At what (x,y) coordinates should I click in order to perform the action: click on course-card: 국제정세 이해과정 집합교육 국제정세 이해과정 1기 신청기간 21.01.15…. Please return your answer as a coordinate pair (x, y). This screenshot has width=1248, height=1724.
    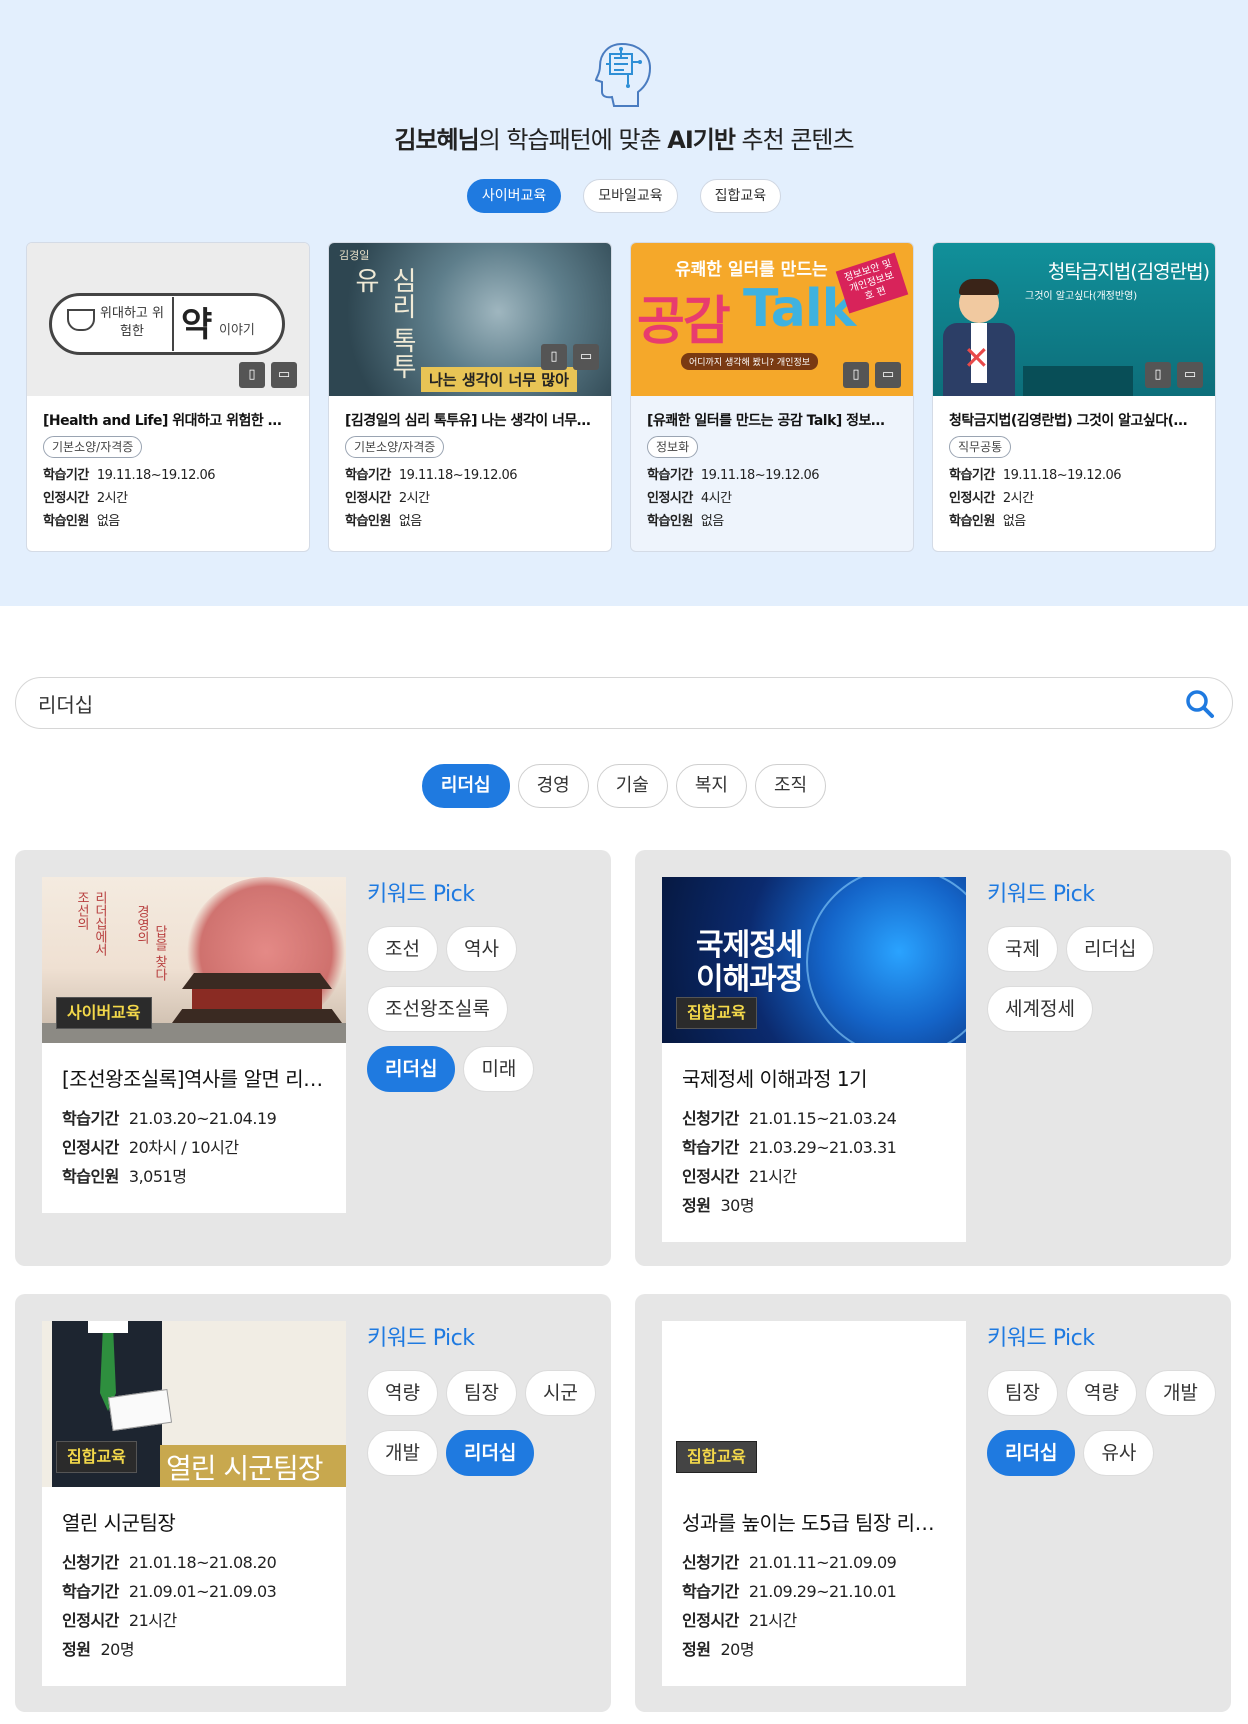
    Looking at the image, I should click on (814, 1059).